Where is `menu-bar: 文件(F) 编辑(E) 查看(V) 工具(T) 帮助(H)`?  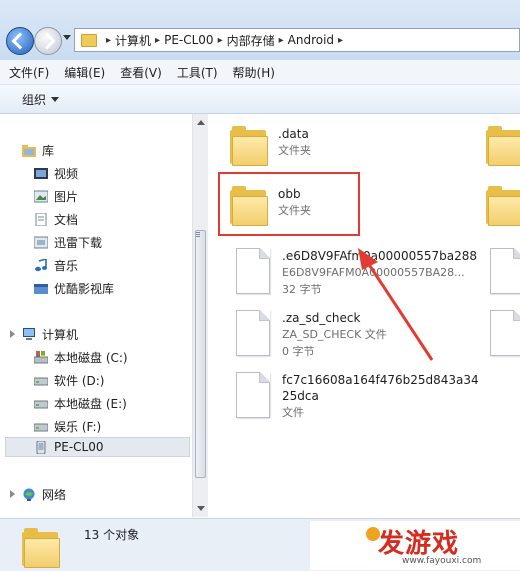
menu-bar: 文件(F) 编辑(E) 查看(V) 工具(T) 帮助(H) is located at coordinates (260, 72).